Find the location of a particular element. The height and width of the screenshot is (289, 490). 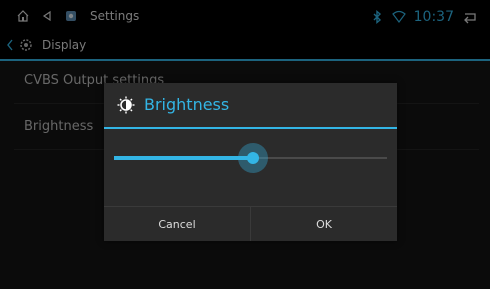

dialog-header: Brightness is located at coordinates (250, 106).